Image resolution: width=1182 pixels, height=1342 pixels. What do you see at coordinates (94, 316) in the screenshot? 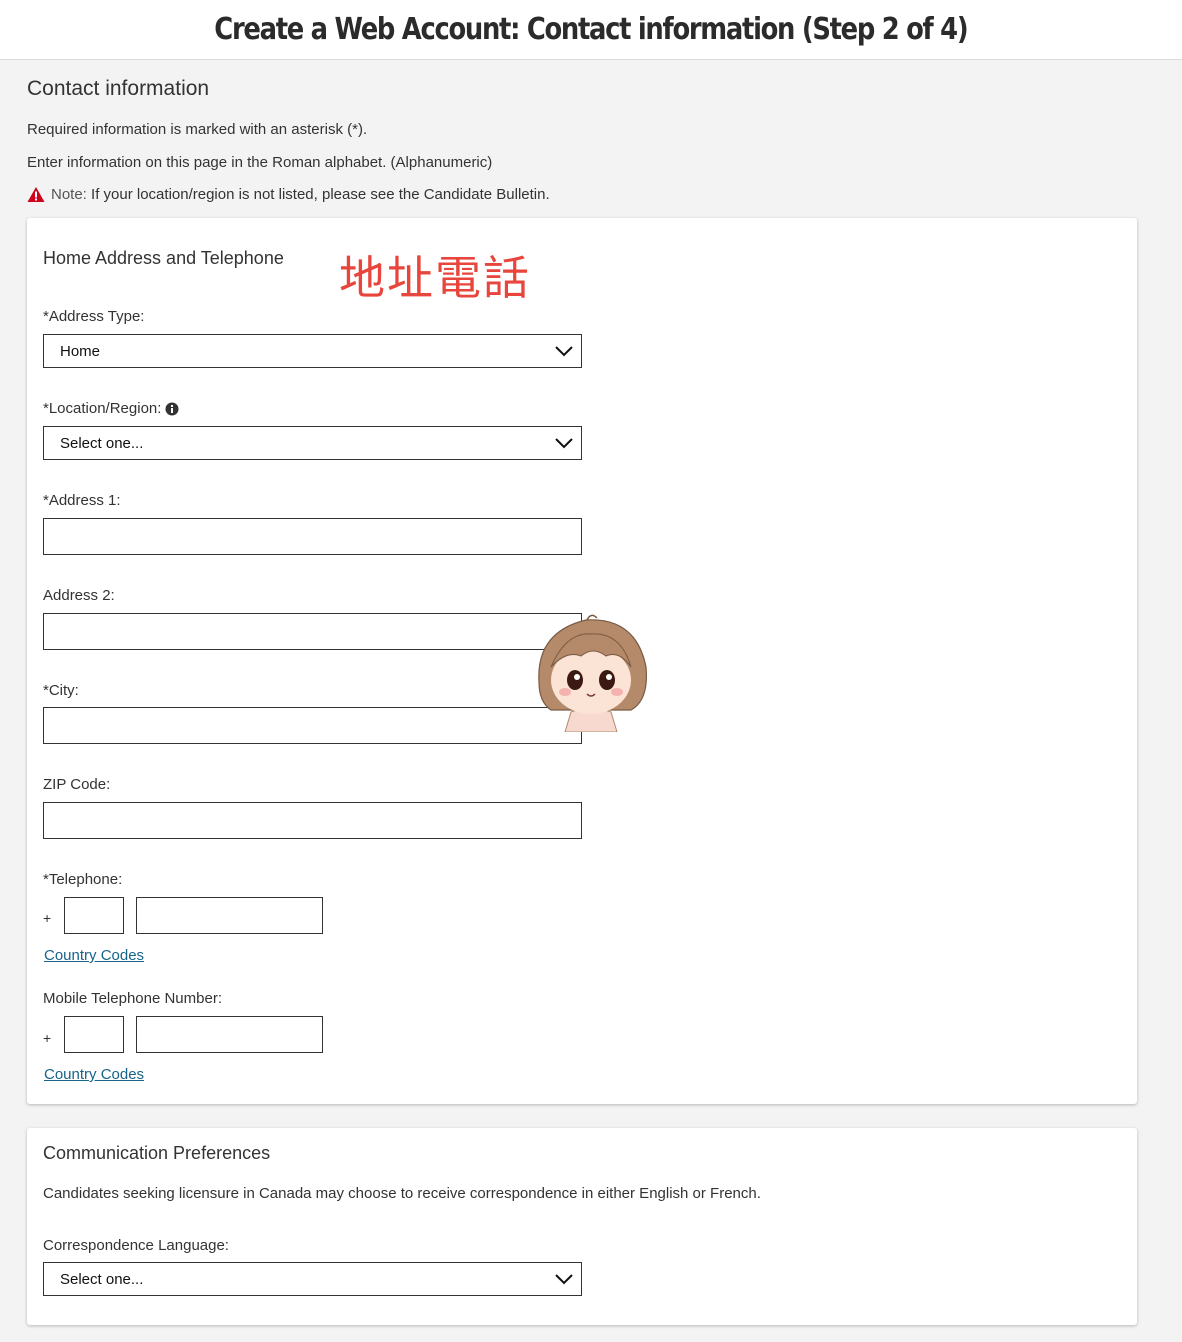
I see `address-type-label: *Address Type:` at bounding box center [94, 316].